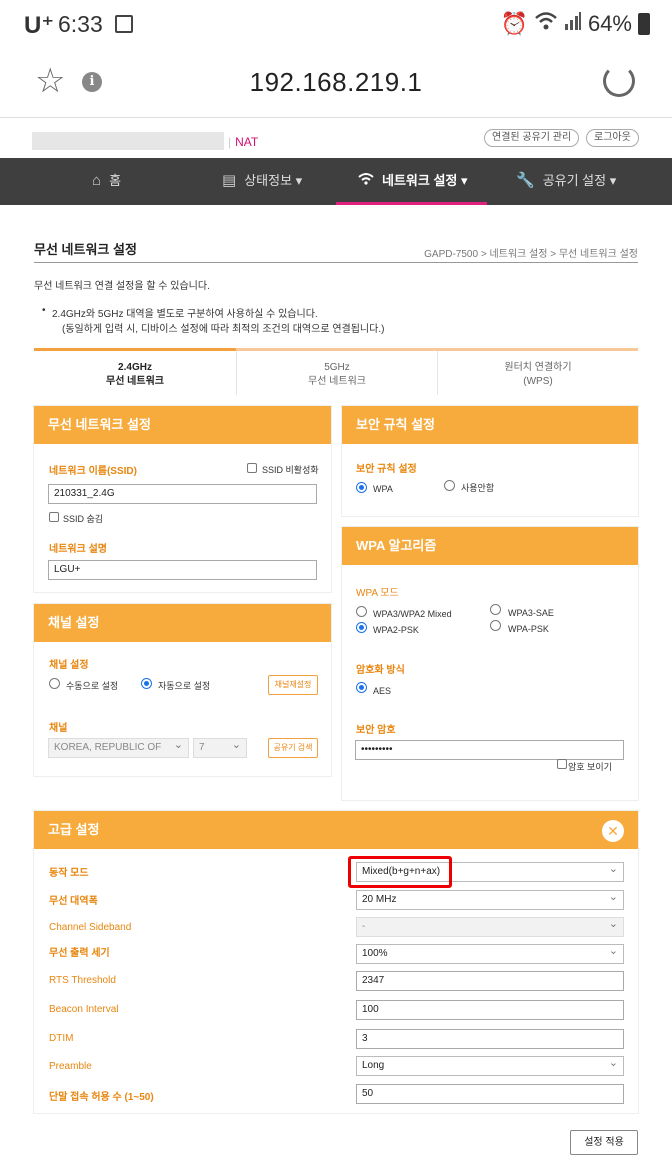 This screenshot has width=672, height=1167. What do you see at coordinates (115, 180) in the screenshot?
I see `nav-home-label: 홈` at bounding box center [115, 180].